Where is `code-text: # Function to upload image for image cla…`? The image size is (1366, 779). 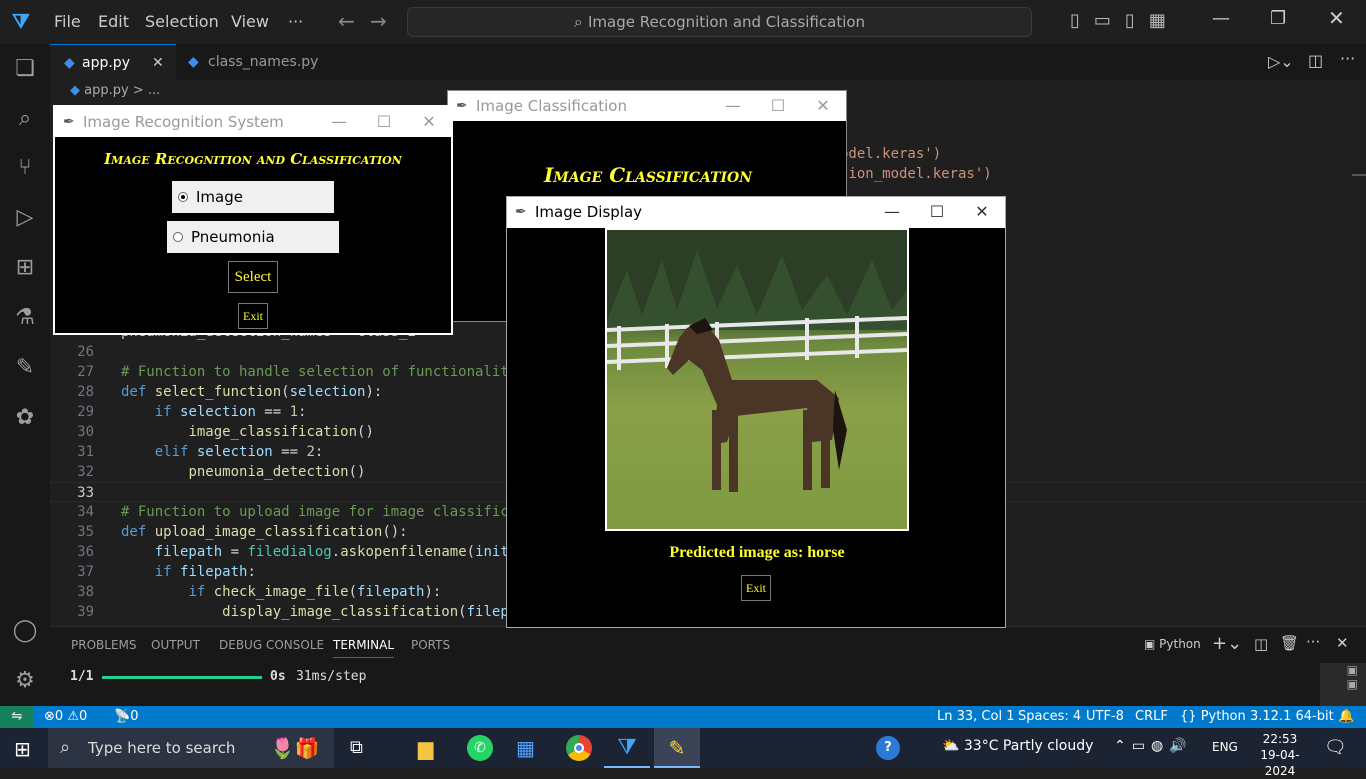
code-text: # Function to upload image for image cla… is located at coordinates (323, 512).